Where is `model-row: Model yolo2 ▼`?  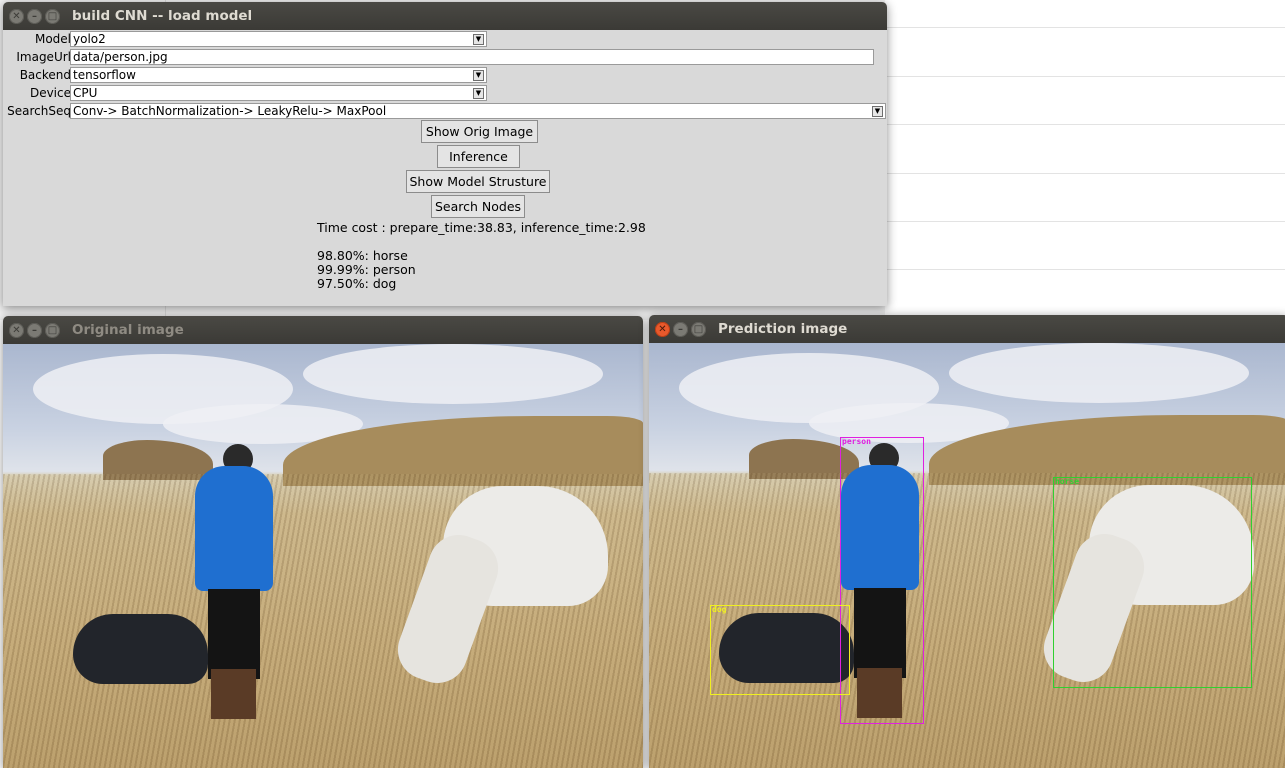
model-row: Model yolo2 ▼ is located at coordinates (445, 39).